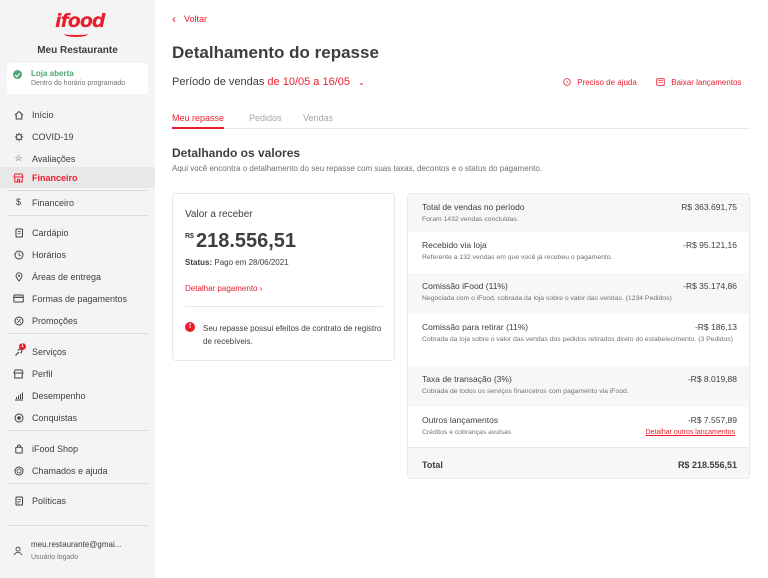 The image size is (768, 578). I want to click on covid-icon, so click(18, 136).